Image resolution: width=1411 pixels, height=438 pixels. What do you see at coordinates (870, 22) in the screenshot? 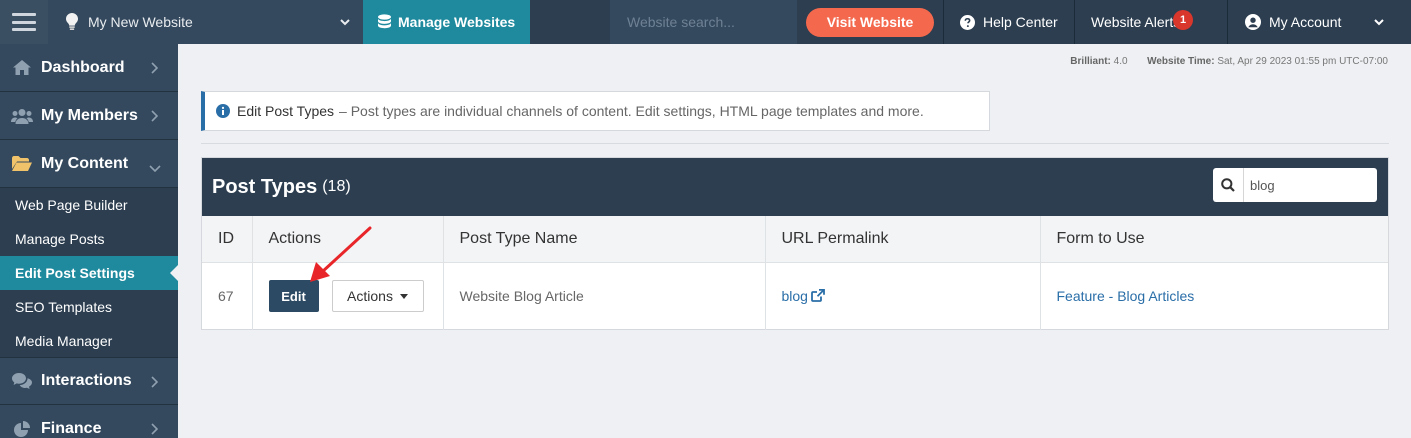
I see `visit-website-button: Visit Website` at bounding box center [870, 22].